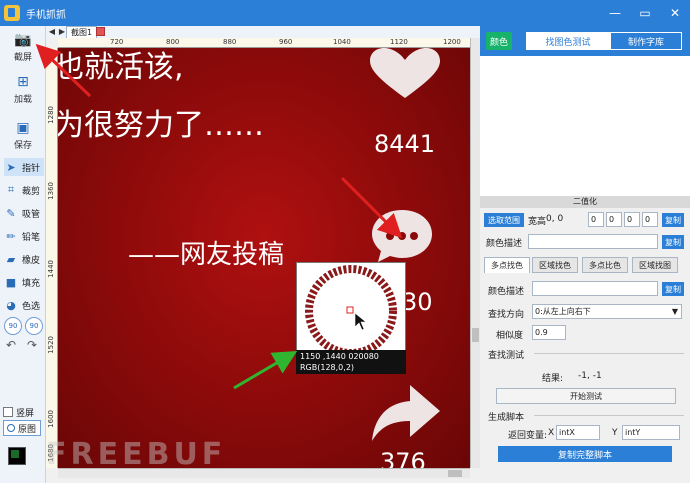  Describe the element at coordinates (504, 244) in the screenshot. I see `color-desc-label: 颜色描述` at that location.